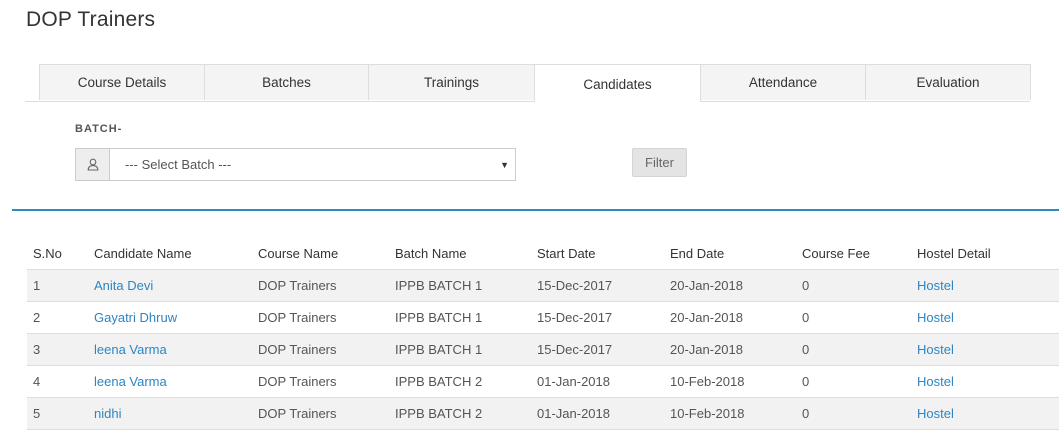  What do you see at coordinates (783, 82) in the screenshot?
I see `tab-attendance: Attendance` at bounding box center [783, 82].